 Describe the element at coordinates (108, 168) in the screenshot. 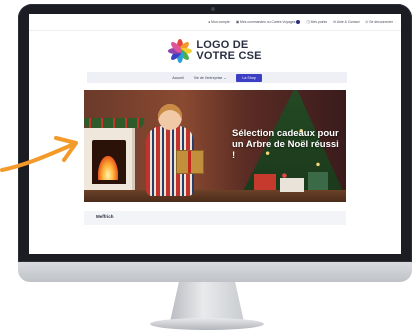

I see `fire-icon` at that location.